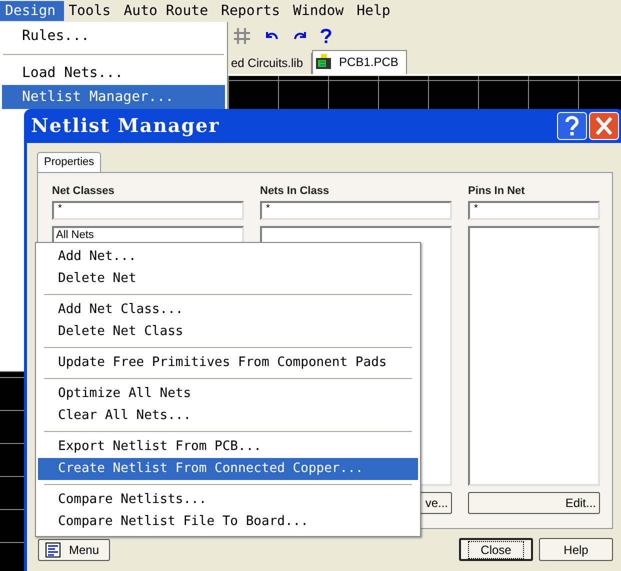 The width and height of the screenshot is (621, 571). What do you see at coordinates (320, 11) in the screenshot?
I see `menu-item: Window` at bounding box center [320, 11].